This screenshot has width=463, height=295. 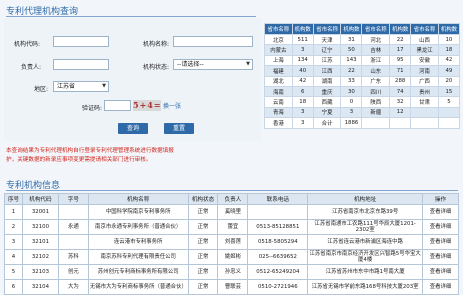 What do you see at coordinates (179, 128) in the screenshot?
I see `reset-button: 重置` at bounding box center [179, 128].